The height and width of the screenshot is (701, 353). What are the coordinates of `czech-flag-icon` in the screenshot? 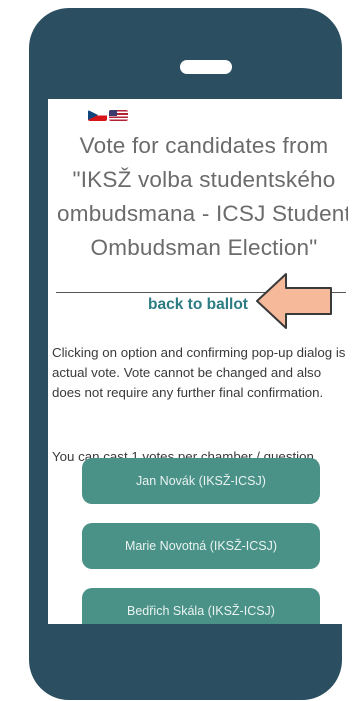 It's located at (97, 115).